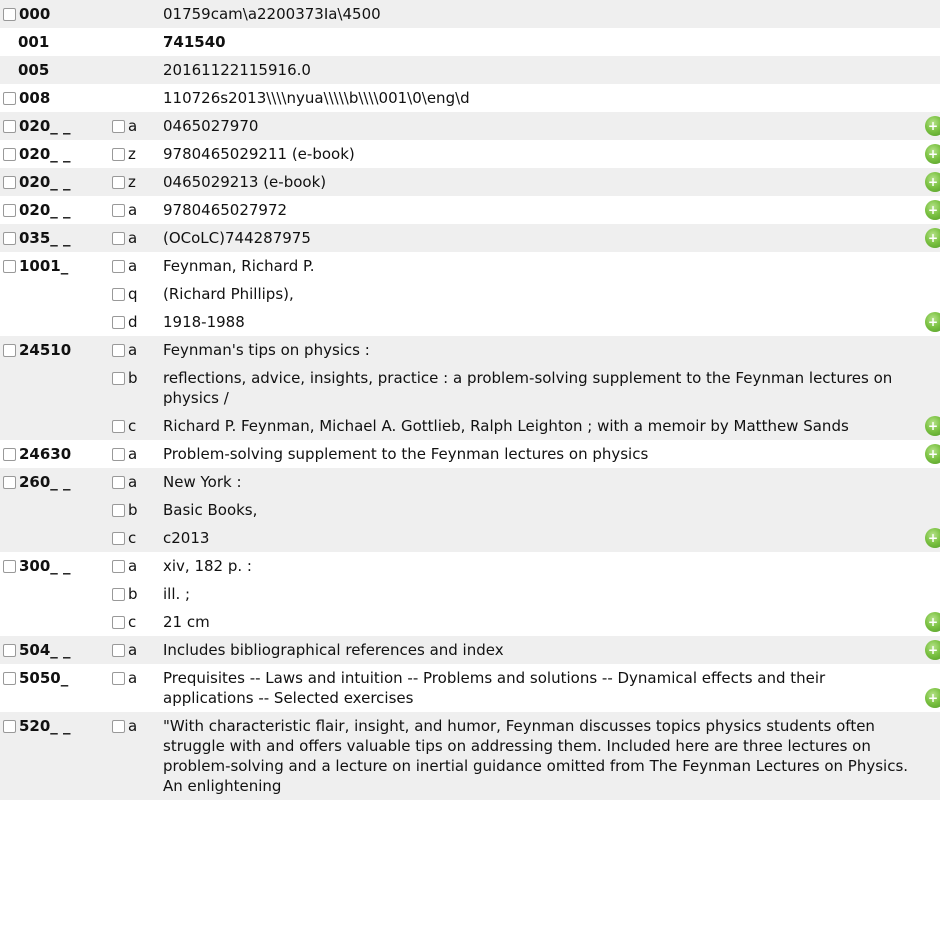 Image resolution: width=940 pixels, height=940 pixels. What do you see at coordinates (508, 126) in the screenshot?
I see `subfields: a 0465027970` at bounding box center [508, 126].